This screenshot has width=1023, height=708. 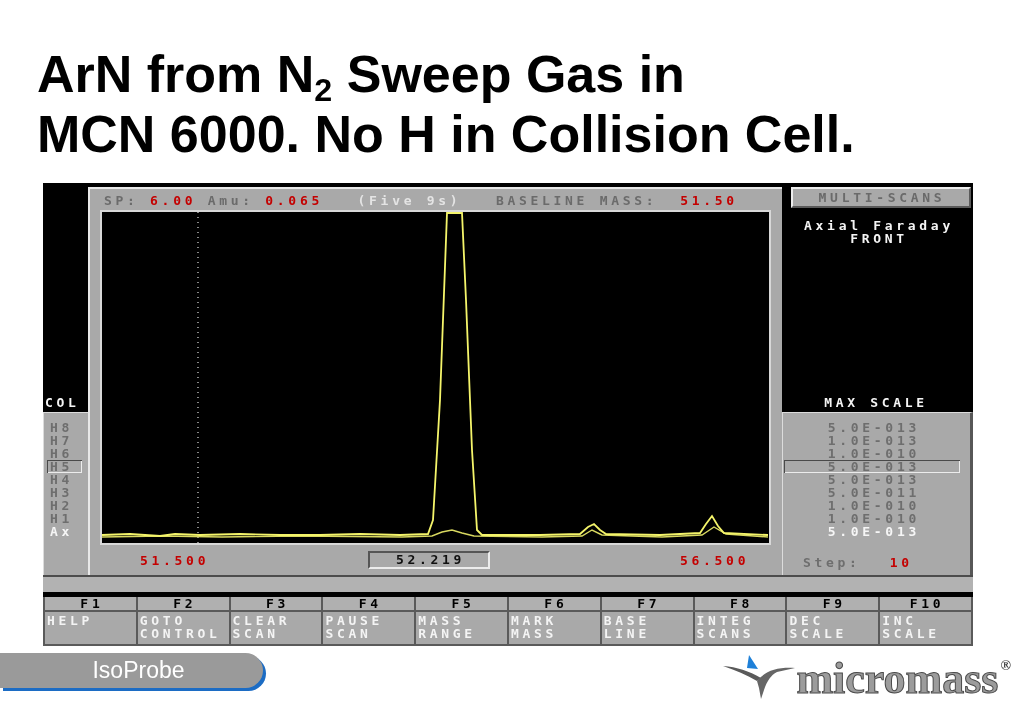 What do you see at coordinates (230, 202) in the screenshot?
I see `field-label: Amu:` at bounding box center [230, 202].